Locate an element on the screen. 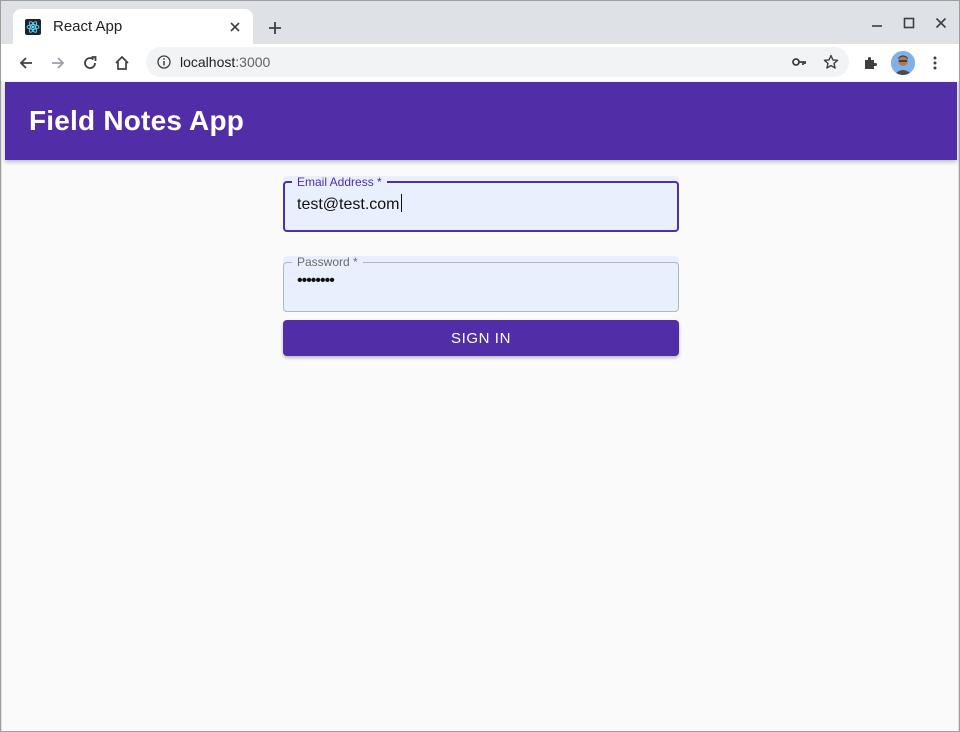 This screenshot has width=960, height=732. password-field-value: •••••••• is located at coordinates (316, 280).